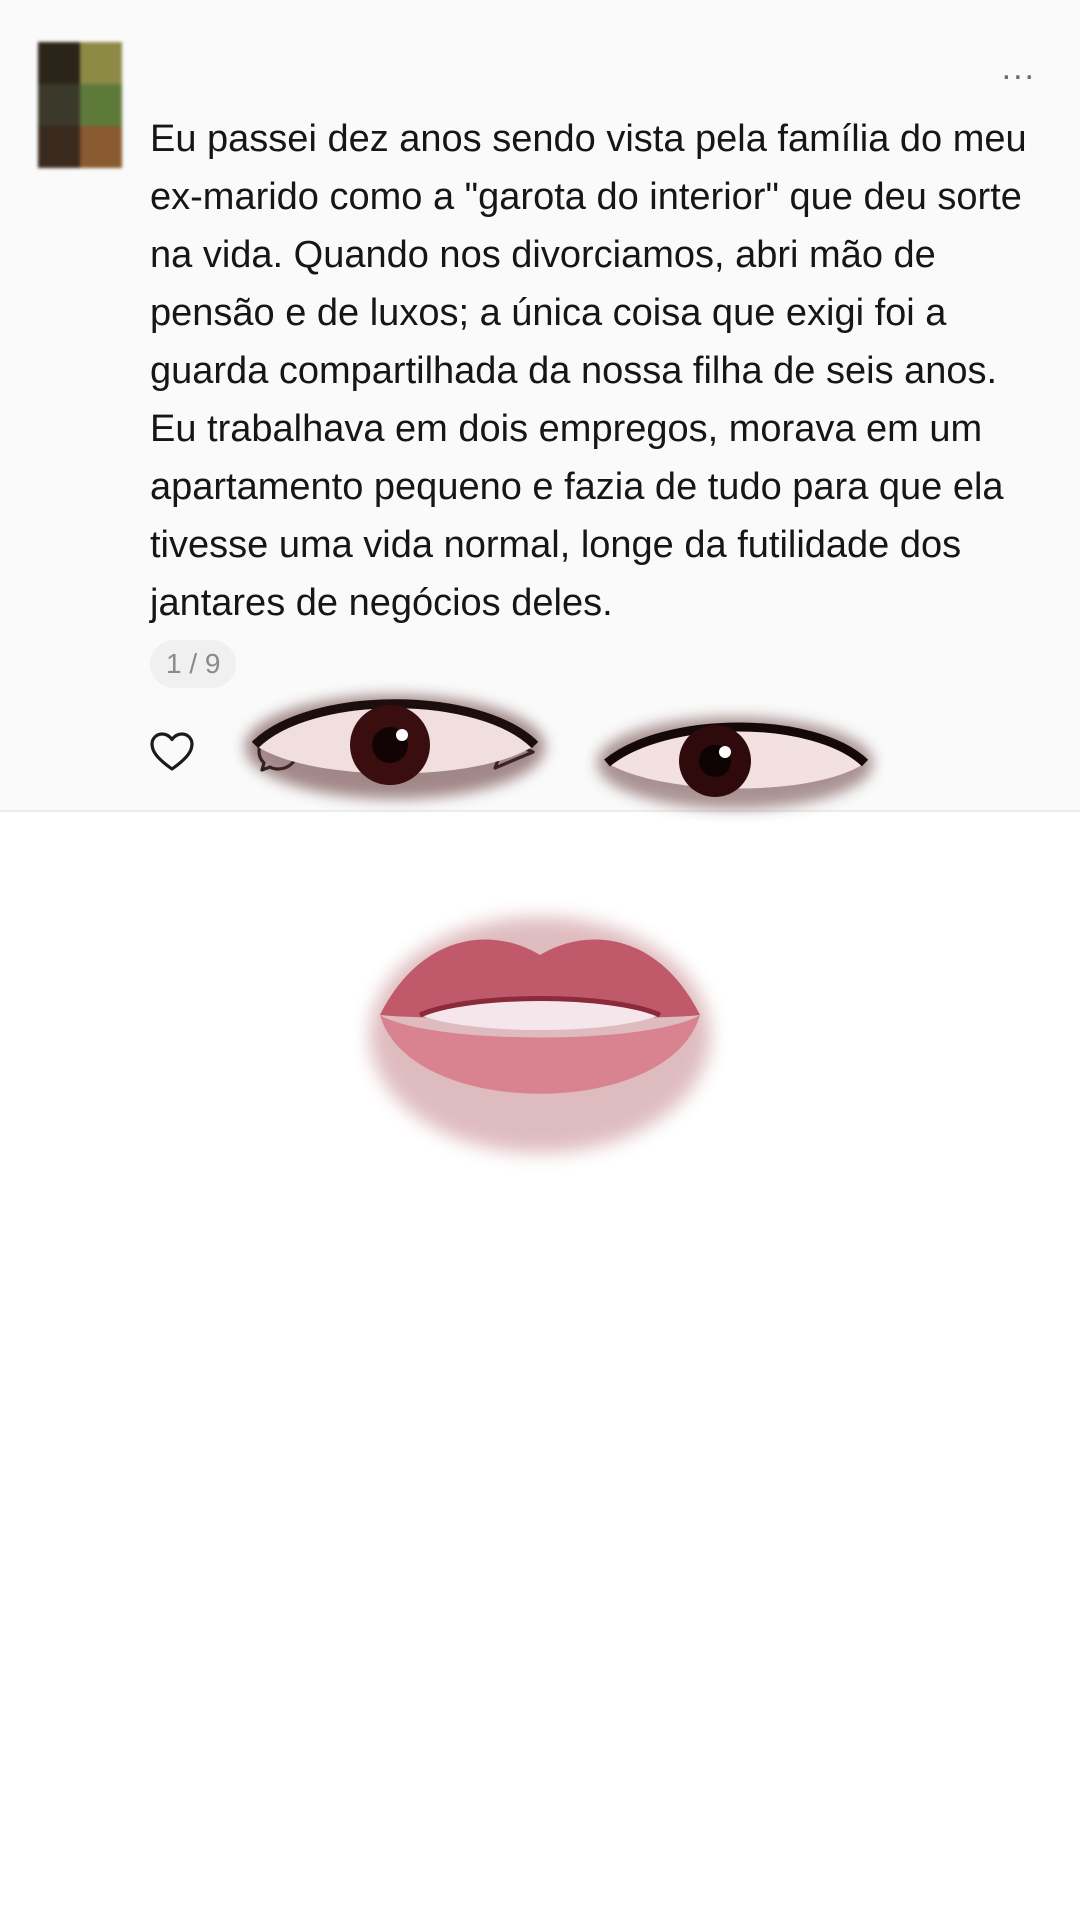 This screenshot has width=1080, height=1920. What do you see at coordinates (395, 747) in the screenshot?
I see `eye-left-image` at bounding box center [395, 747].